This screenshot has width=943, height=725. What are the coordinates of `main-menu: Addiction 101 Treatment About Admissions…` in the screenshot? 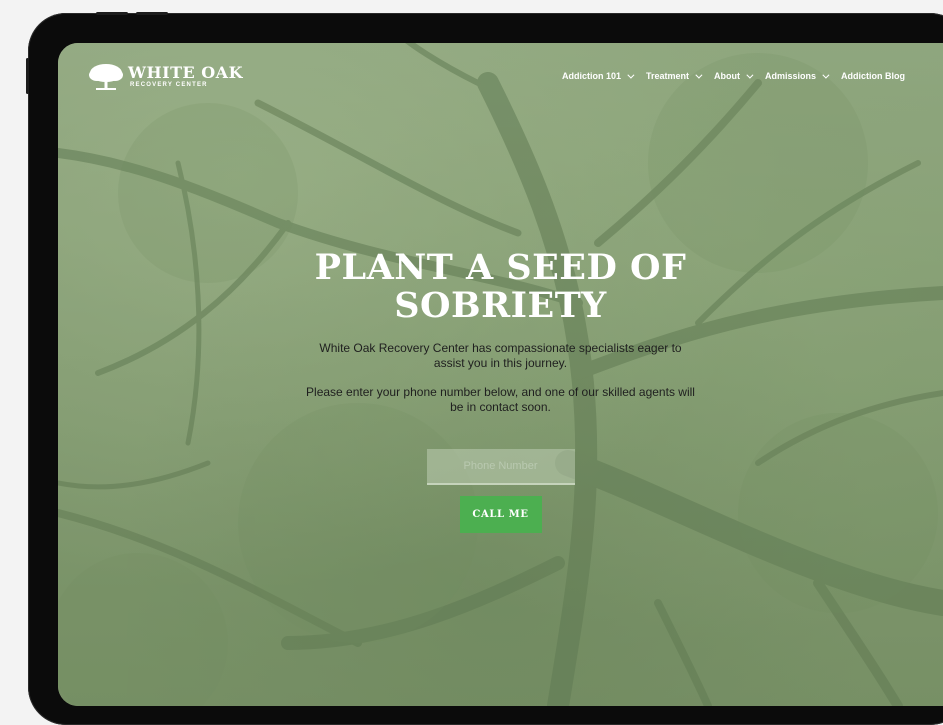 It's located at (726, 76).